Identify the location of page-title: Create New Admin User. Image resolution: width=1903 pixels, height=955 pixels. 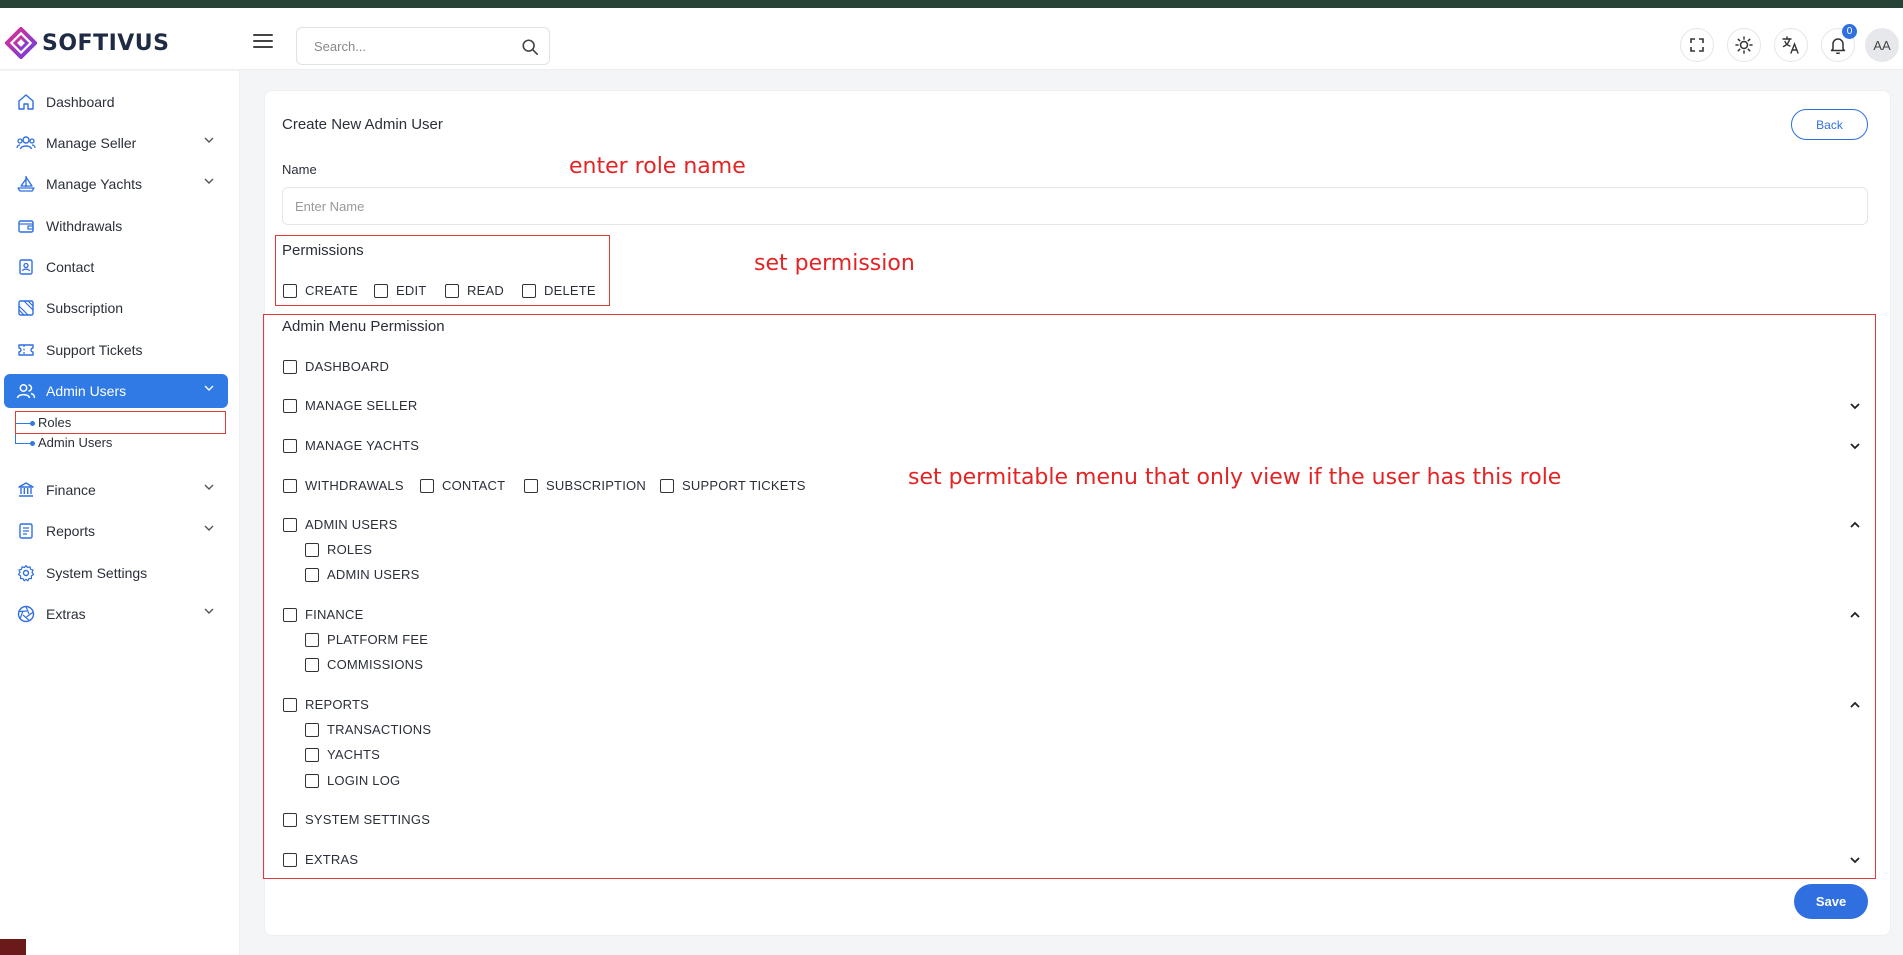
(362, 124).